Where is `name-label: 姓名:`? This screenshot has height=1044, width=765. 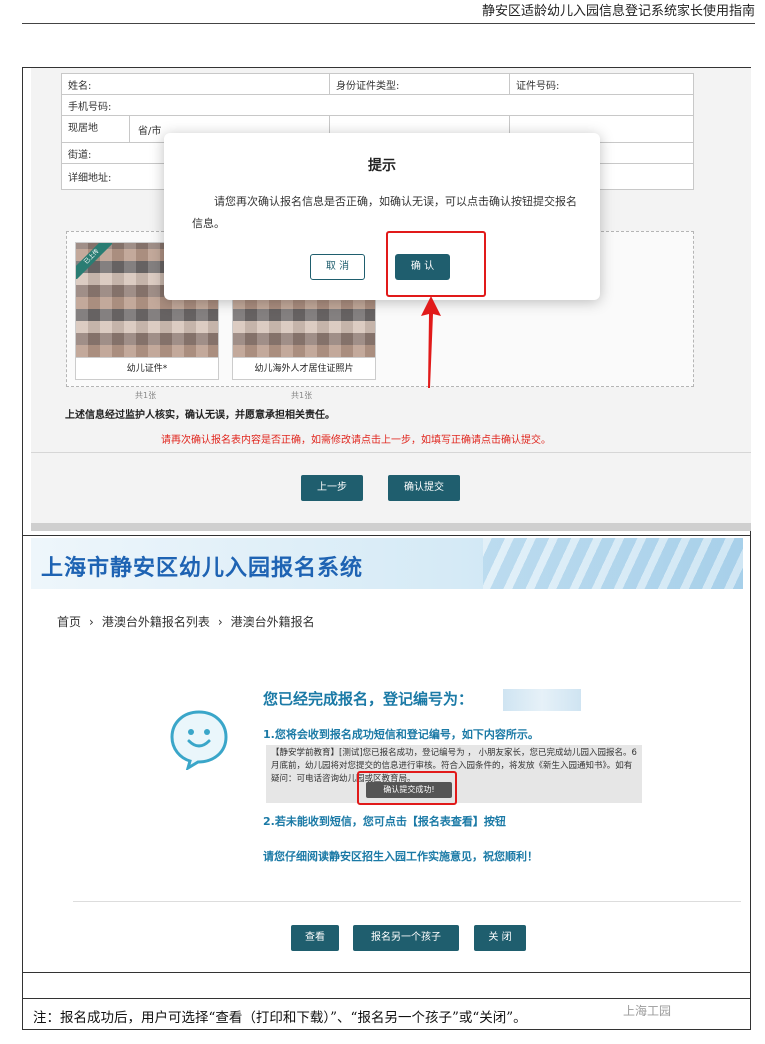 name-label: 姓名: is located at coordinates (195, 84).